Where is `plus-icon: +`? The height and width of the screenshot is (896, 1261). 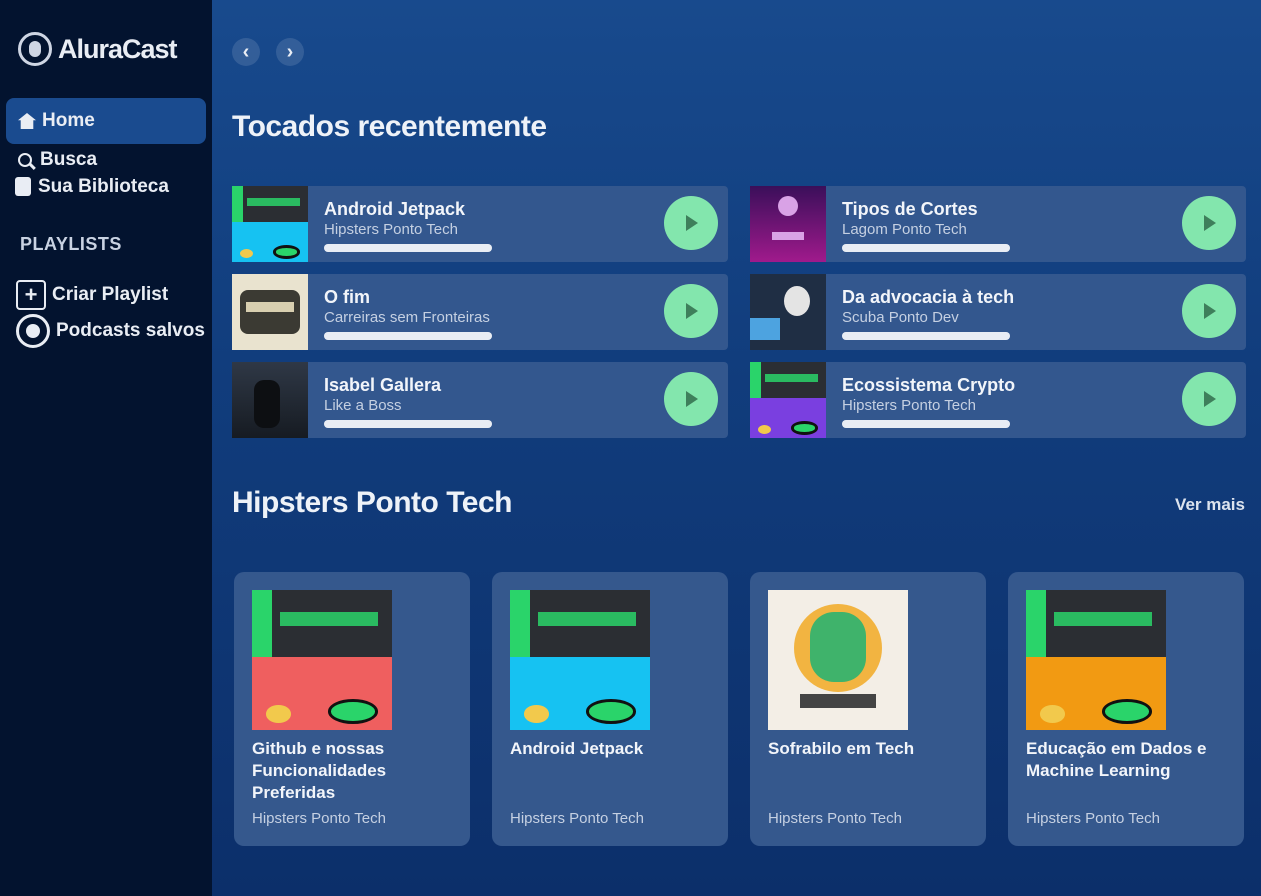 plus-icon: + is located at coordinates (31, 295).